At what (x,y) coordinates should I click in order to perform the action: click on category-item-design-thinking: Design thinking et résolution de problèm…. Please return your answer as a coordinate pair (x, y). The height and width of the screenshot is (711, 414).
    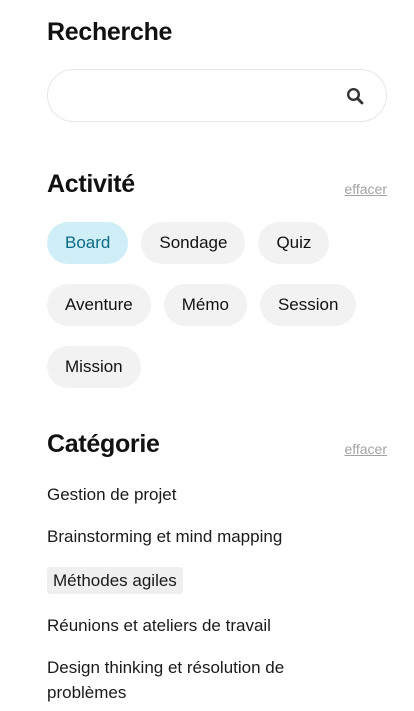
    Looking at the image, I should click on (165, 680).